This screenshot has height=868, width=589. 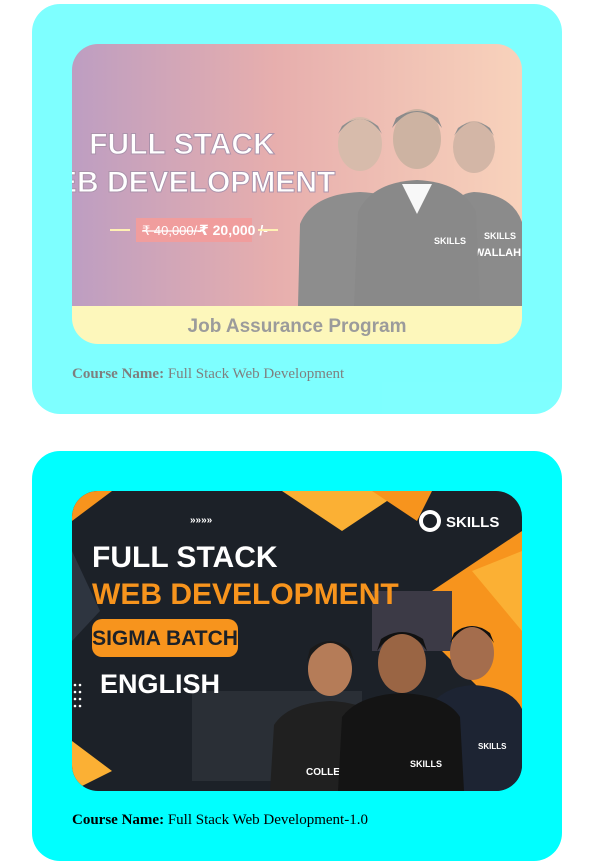 I want to click on batch-label: SIGMA BATCH, so click(x=165, y=638).